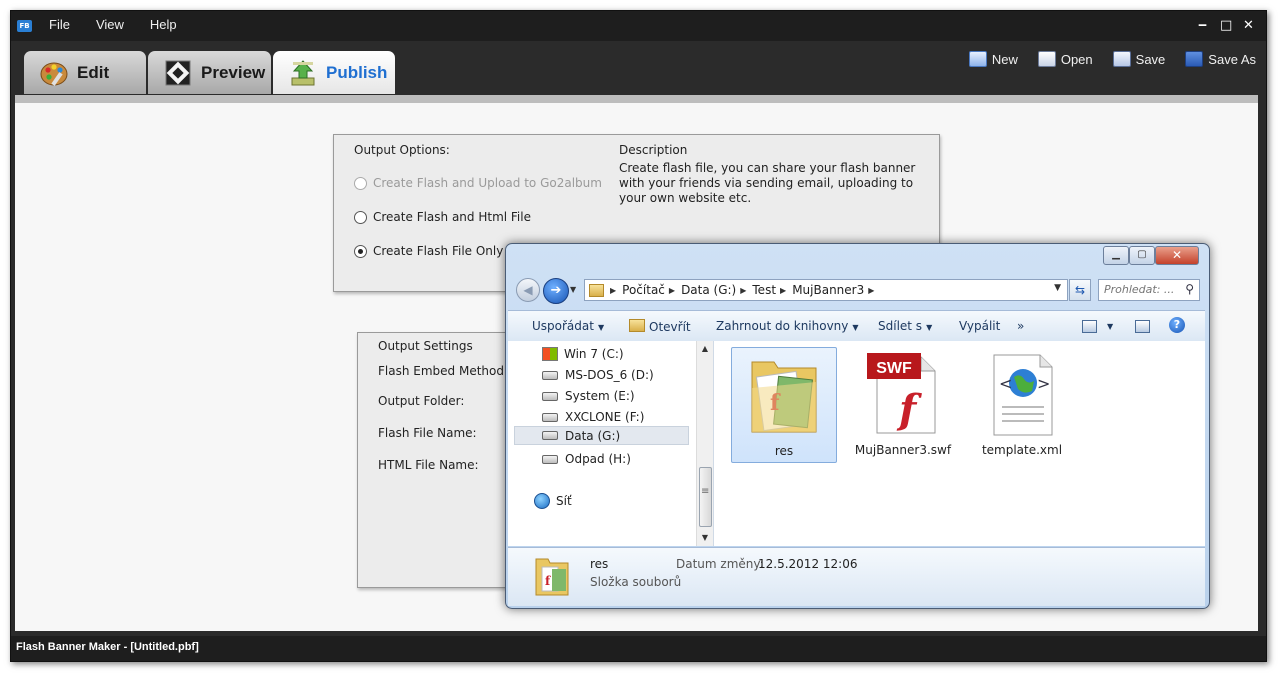 The height and width of the screenshot is (674, 1281). I want to click on flash-embed-method-label: Flash Embed Method:, so click(443, 371).